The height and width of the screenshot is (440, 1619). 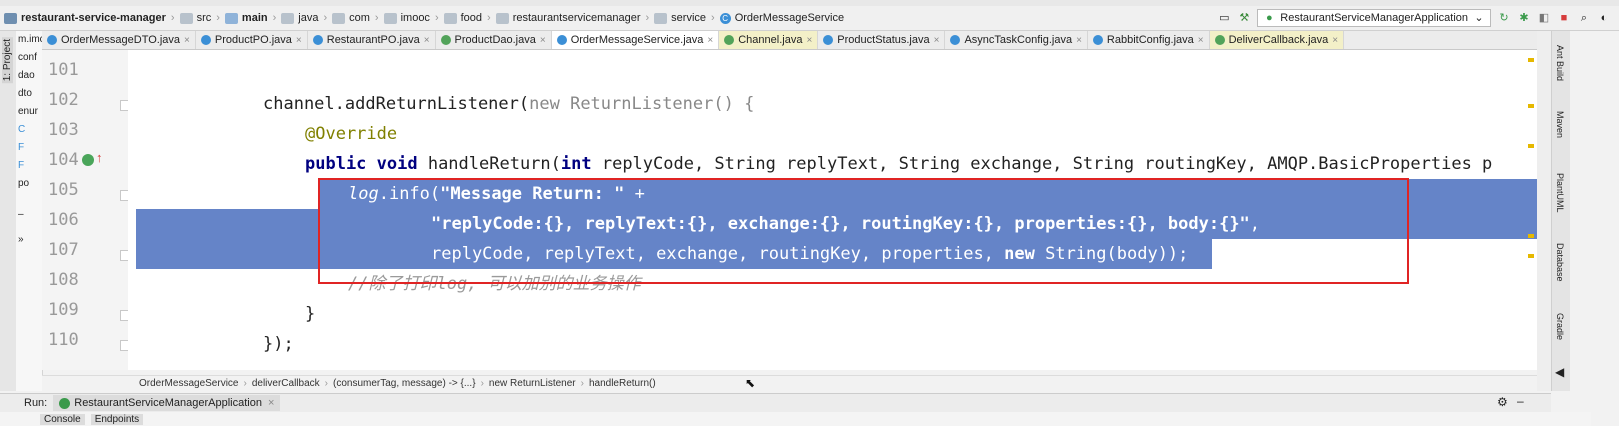 What do you see at coordinates (167, 403) in the screenshot?
I see `run-tab: RestaurantServiceManagerApplication ×` at bounding box center [167, 403].